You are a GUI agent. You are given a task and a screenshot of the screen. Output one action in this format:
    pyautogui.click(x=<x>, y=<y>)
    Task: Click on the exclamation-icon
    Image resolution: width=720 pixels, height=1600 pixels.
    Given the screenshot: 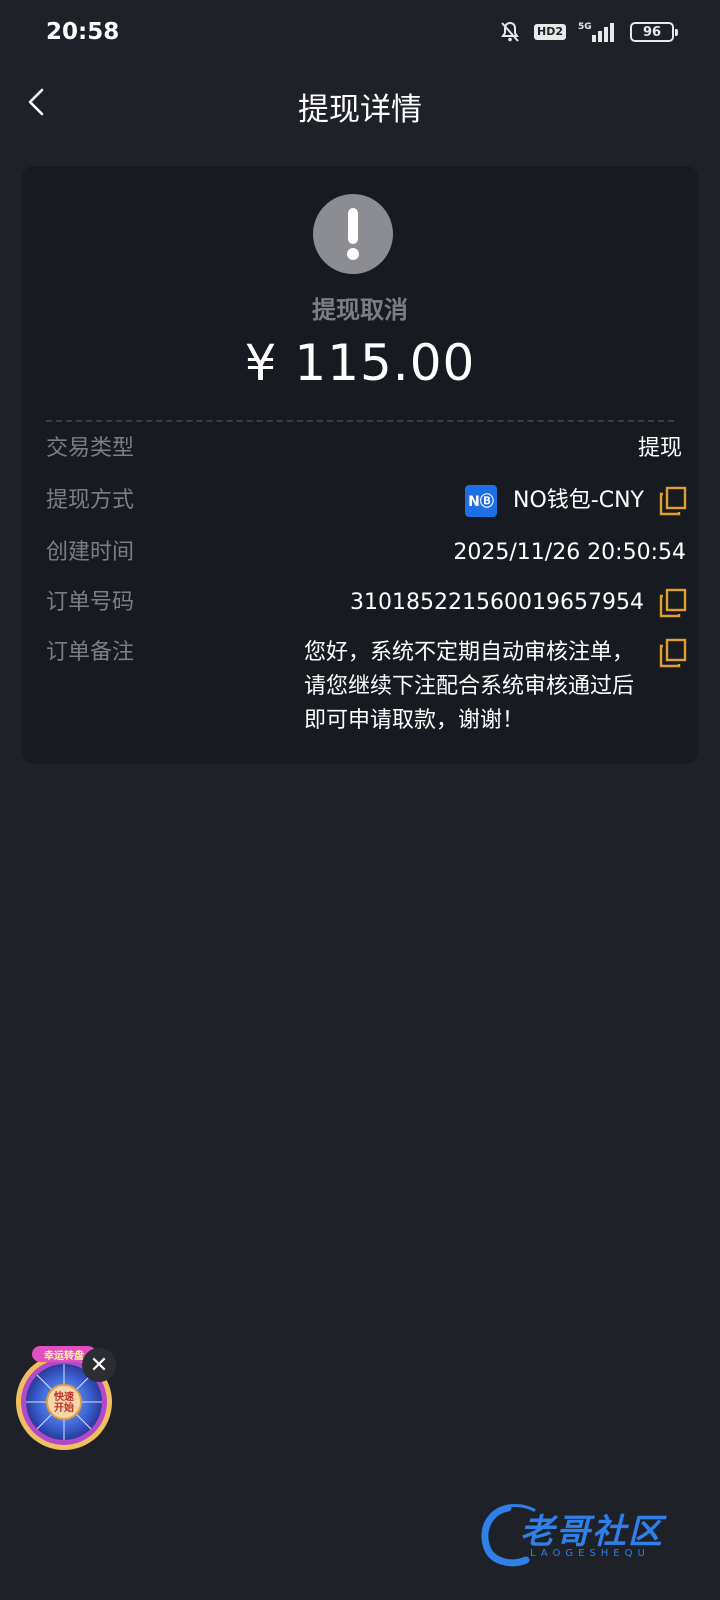 What is the action you would take?
    pyautogui.click(x=353, y=234)
    